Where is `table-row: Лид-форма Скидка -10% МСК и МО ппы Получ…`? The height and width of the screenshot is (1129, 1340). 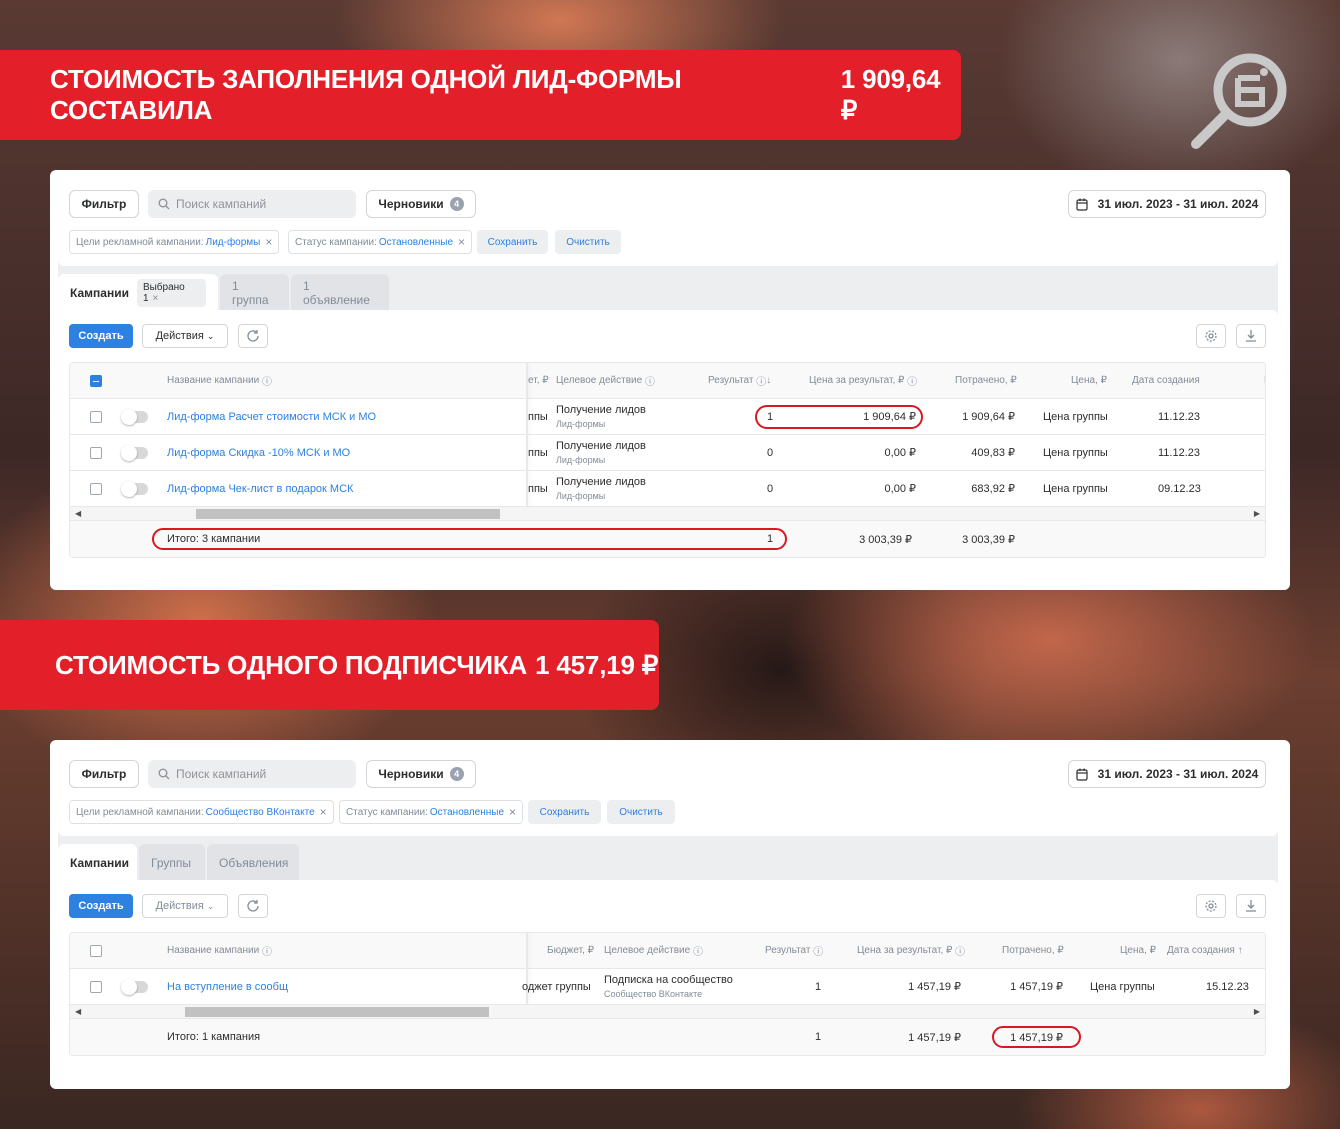
table-row: Лид-форма Скидка -10% МСК и МО ппы Получ… is located at coordinates (667, 453).